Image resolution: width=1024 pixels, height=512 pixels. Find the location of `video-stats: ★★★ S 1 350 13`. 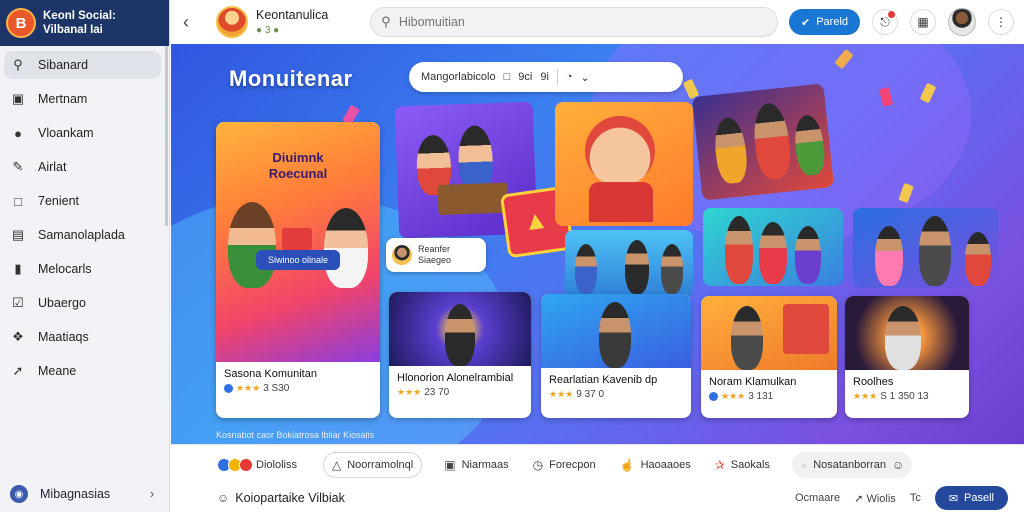

video-stats: ★★★ S 1 350 13 is located at coordinates (891, 396).